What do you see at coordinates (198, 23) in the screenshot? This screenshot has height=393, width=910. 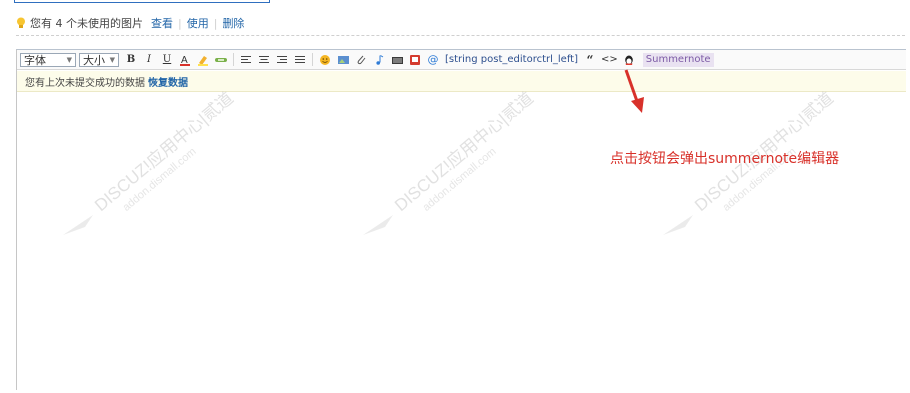 I see `use-link: 使用` at bounding box center [198, 23].